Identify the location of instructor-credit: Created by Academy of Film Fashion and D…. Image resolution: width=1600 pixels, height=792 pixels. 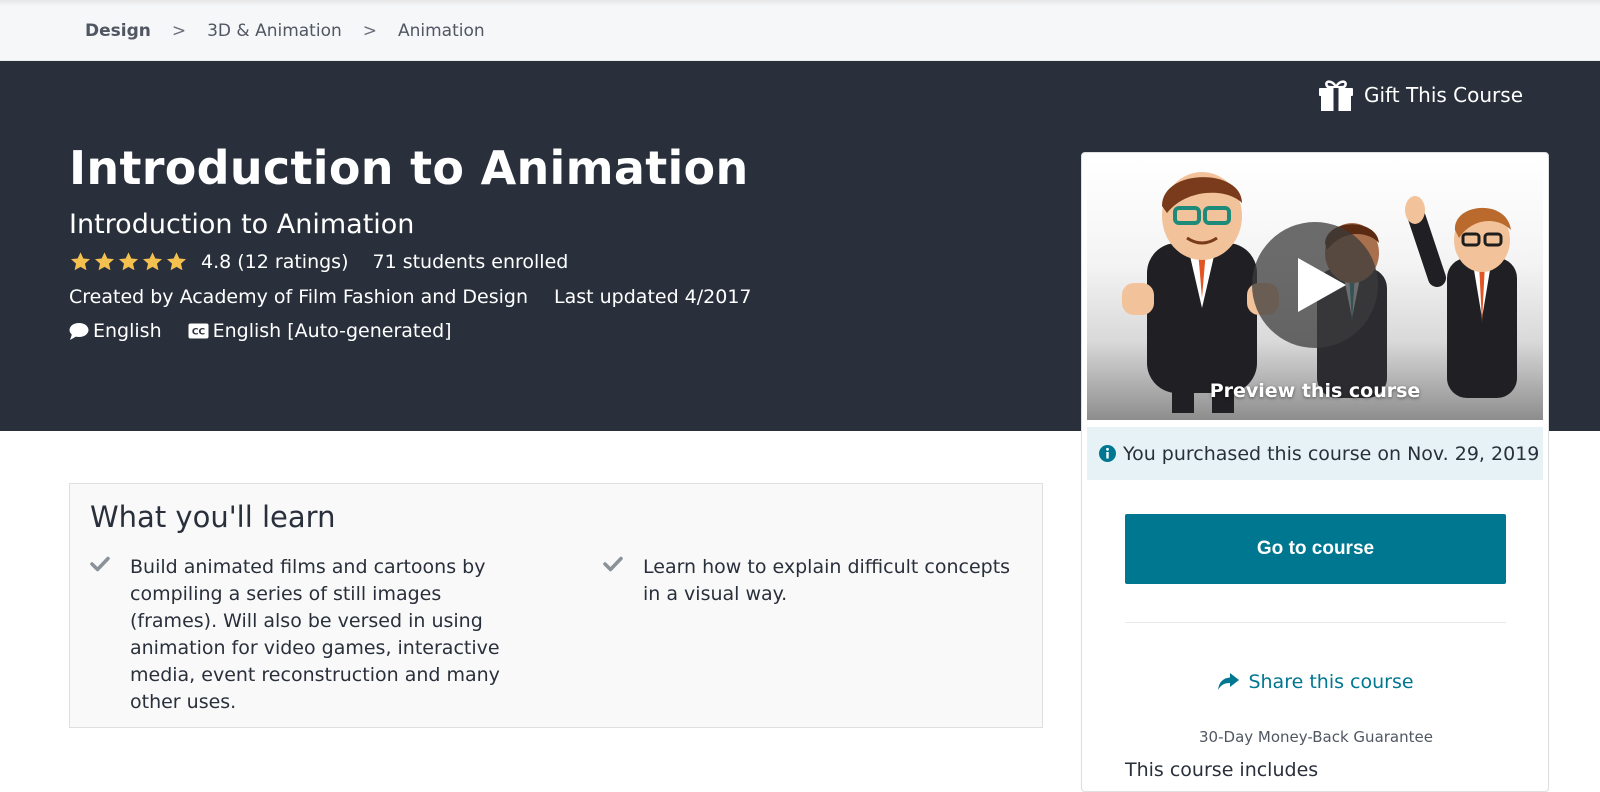
(298, 297).